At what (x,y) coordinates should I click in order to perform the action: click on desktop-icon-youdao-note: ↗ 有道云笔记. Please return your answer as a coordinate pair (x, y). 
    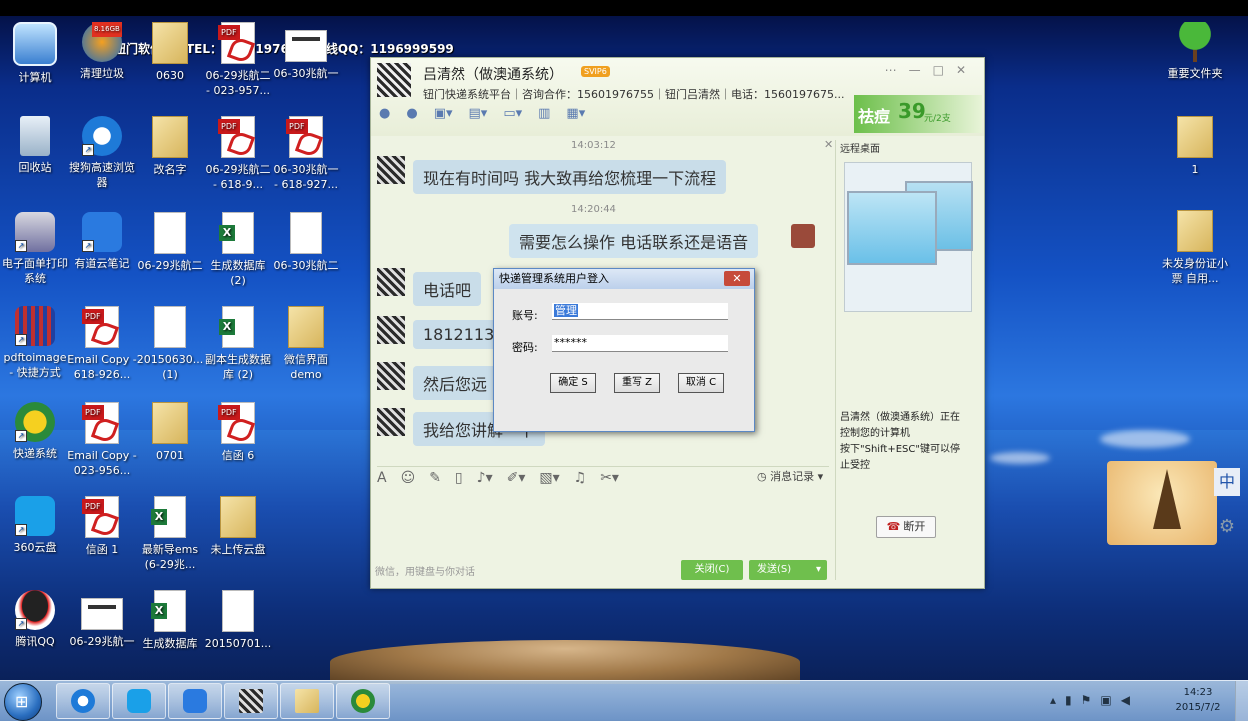
    Looking at the image, I should click on (102, 241).